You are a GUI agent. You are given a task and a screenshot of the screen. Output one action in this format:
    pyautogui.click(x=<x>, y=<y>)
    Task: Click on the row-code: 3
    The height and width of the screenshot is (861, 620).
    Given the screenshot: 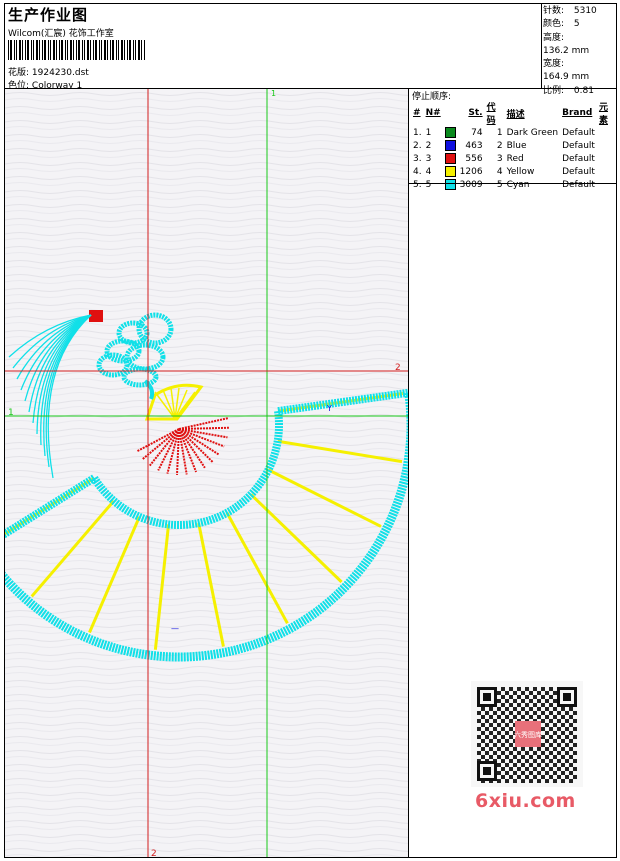 What is the action you would take?
    pyautogui.click(x=499, y=158)
    